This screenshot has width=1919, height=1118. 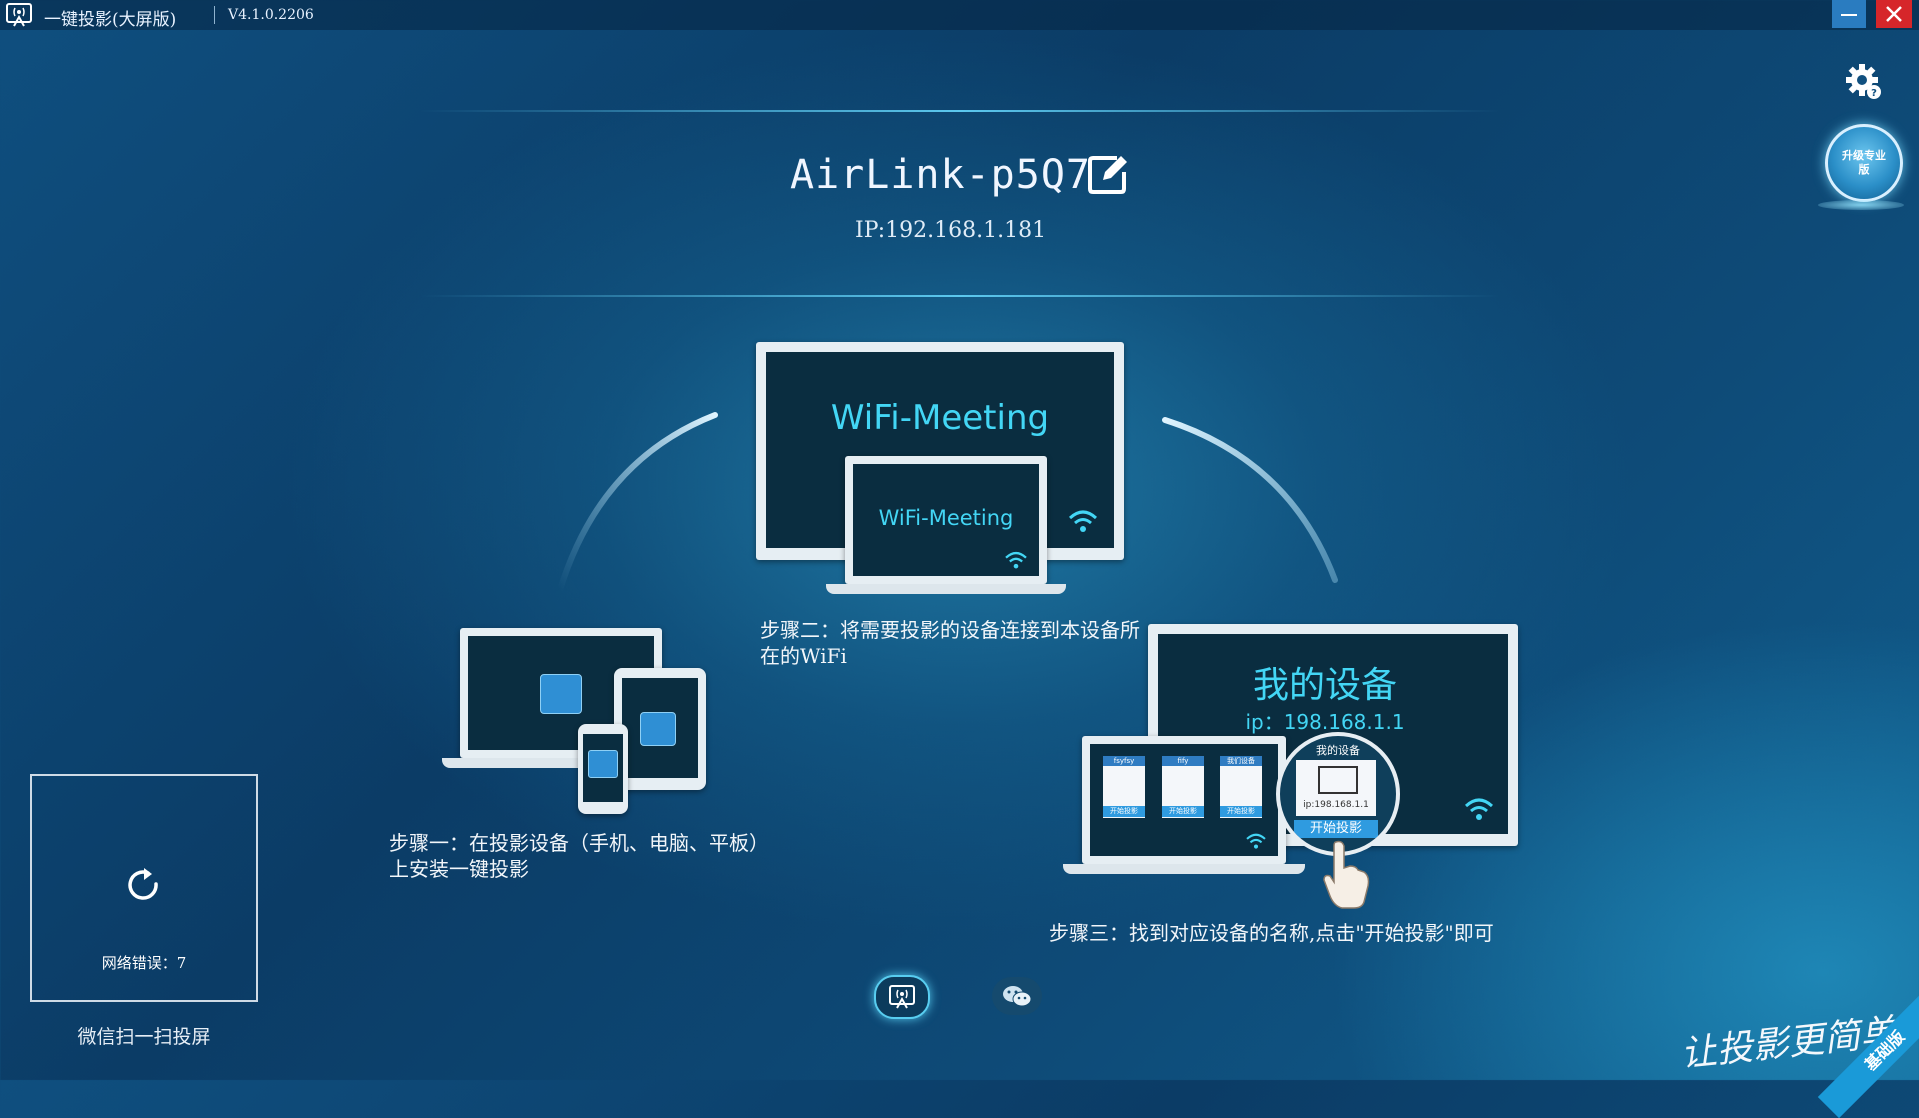 I want to click on window-title: 一键投影(大屏版), so click(x=110, y=20).